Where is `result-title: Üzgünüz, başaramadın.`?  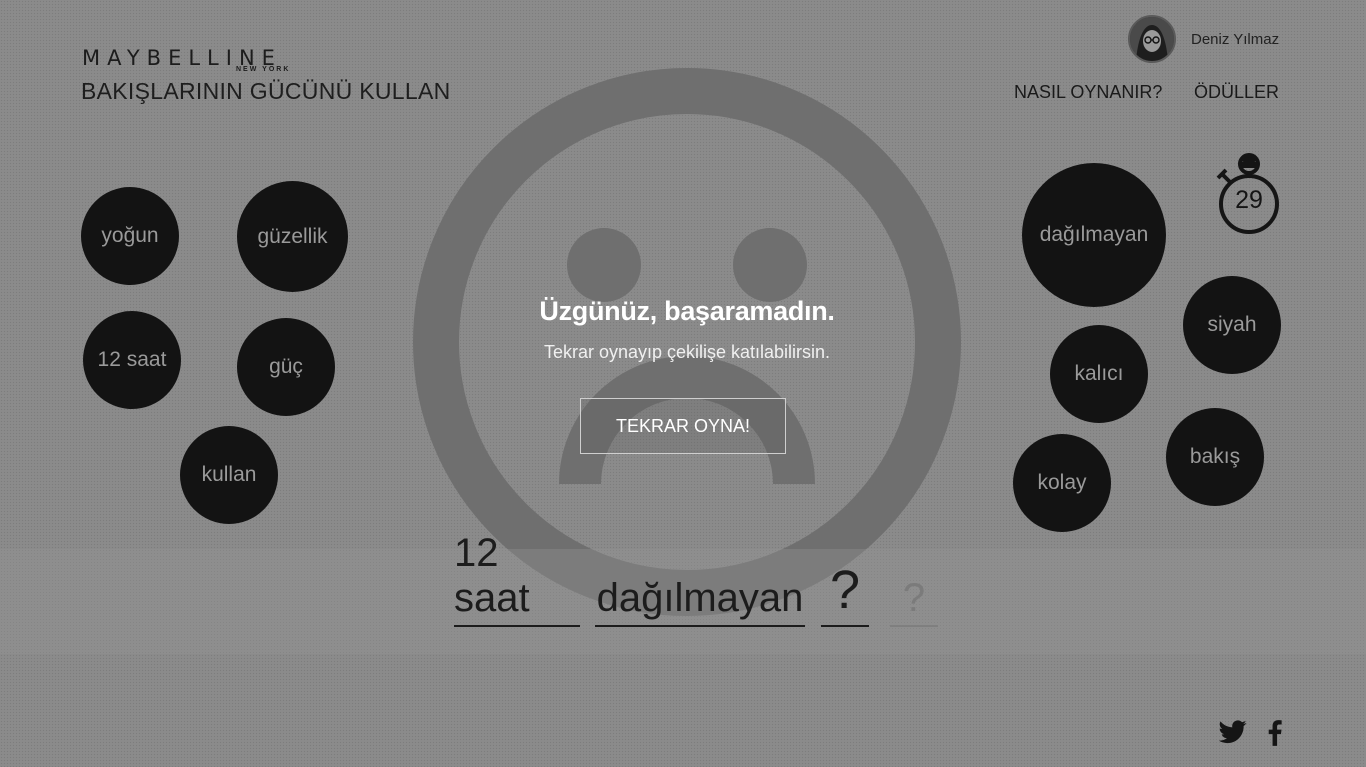
result-title: Üzgünüz, başaramadın. is located at coordinates (687, 311).